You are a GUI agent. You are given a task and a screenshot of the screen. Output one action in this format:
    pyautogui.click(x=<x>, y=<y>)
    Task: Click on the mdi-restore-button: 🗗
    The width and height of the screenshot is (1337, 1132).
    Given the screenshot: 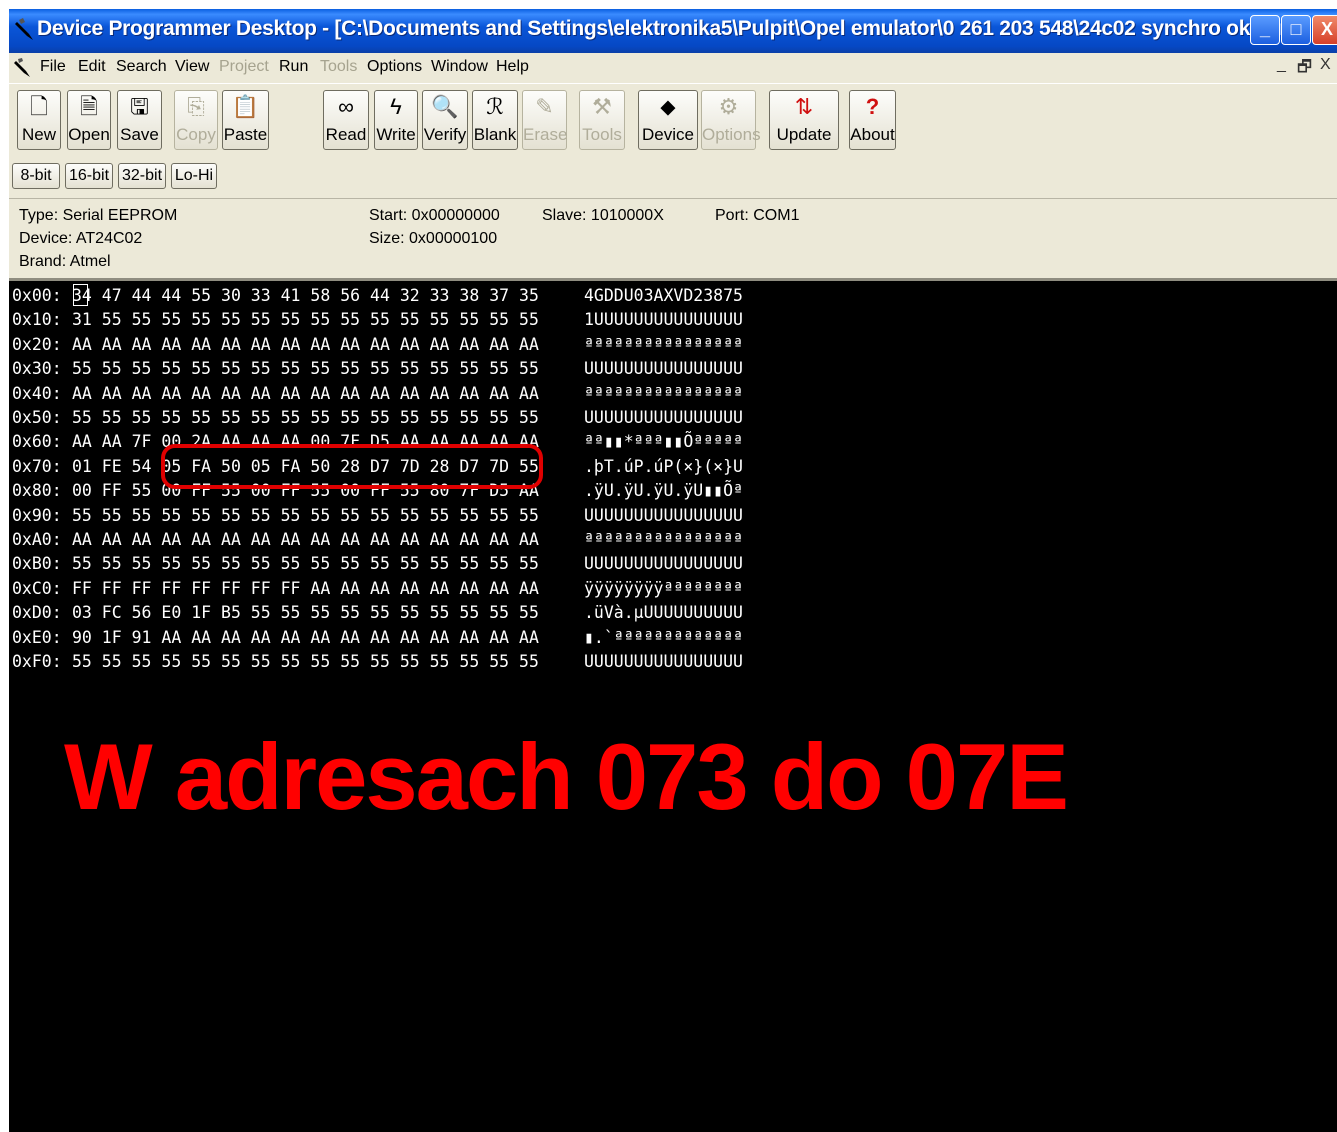 What is the action you would take?
    pyautogui.click(x=1304, y=69)
    